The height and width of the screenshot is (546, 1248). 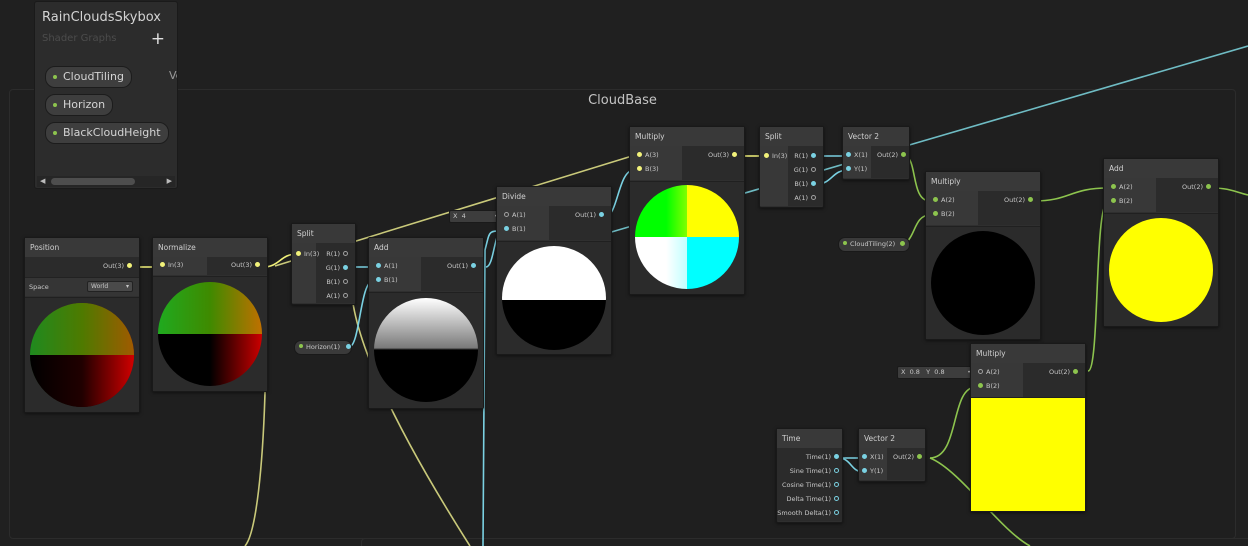 I want to click on property-node-cloudtiling: CloudTiling(2), so click(x=874, y=244).